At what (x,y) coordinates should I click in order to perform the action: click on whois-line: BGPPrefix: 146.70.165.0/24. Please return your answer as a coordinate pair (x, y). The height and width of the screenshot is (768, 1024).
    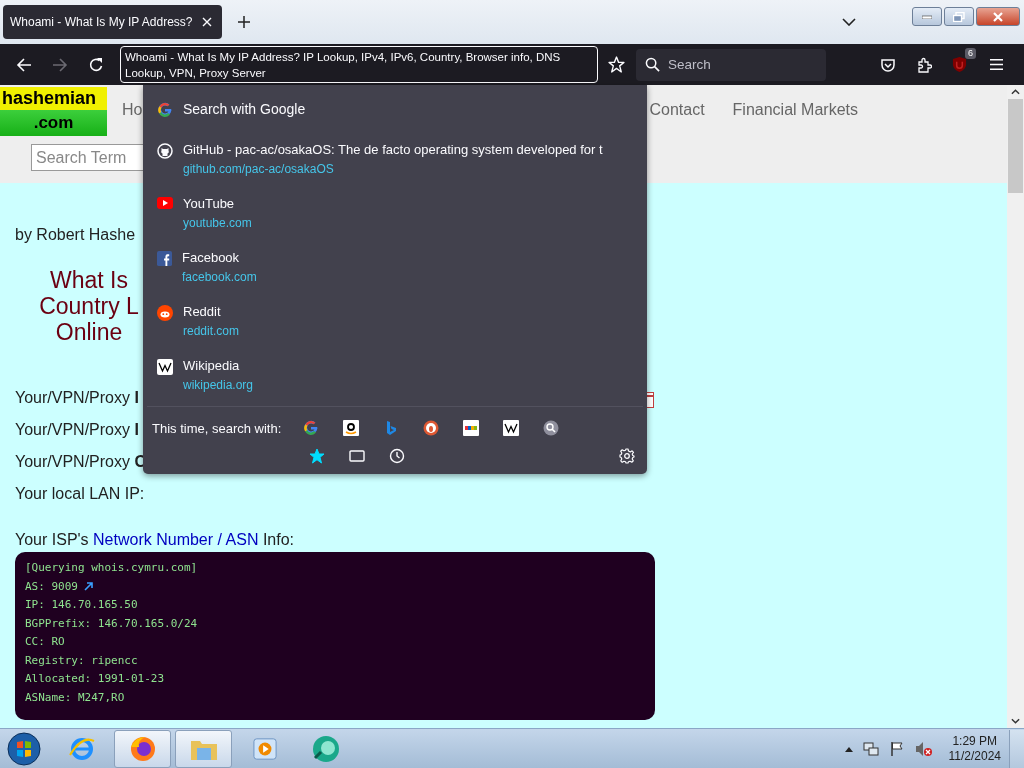
    Looking at the image, I should click on (111, 623).